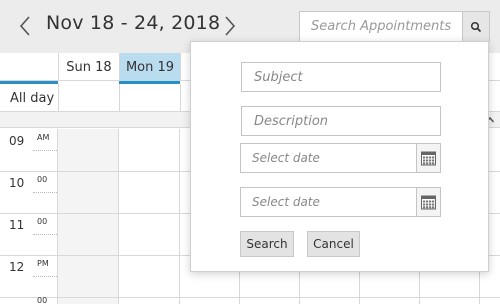  What do you see at coordinates (328, 158) in the screenshot?
I see `start-date-input` at bounding box center [328, 158].